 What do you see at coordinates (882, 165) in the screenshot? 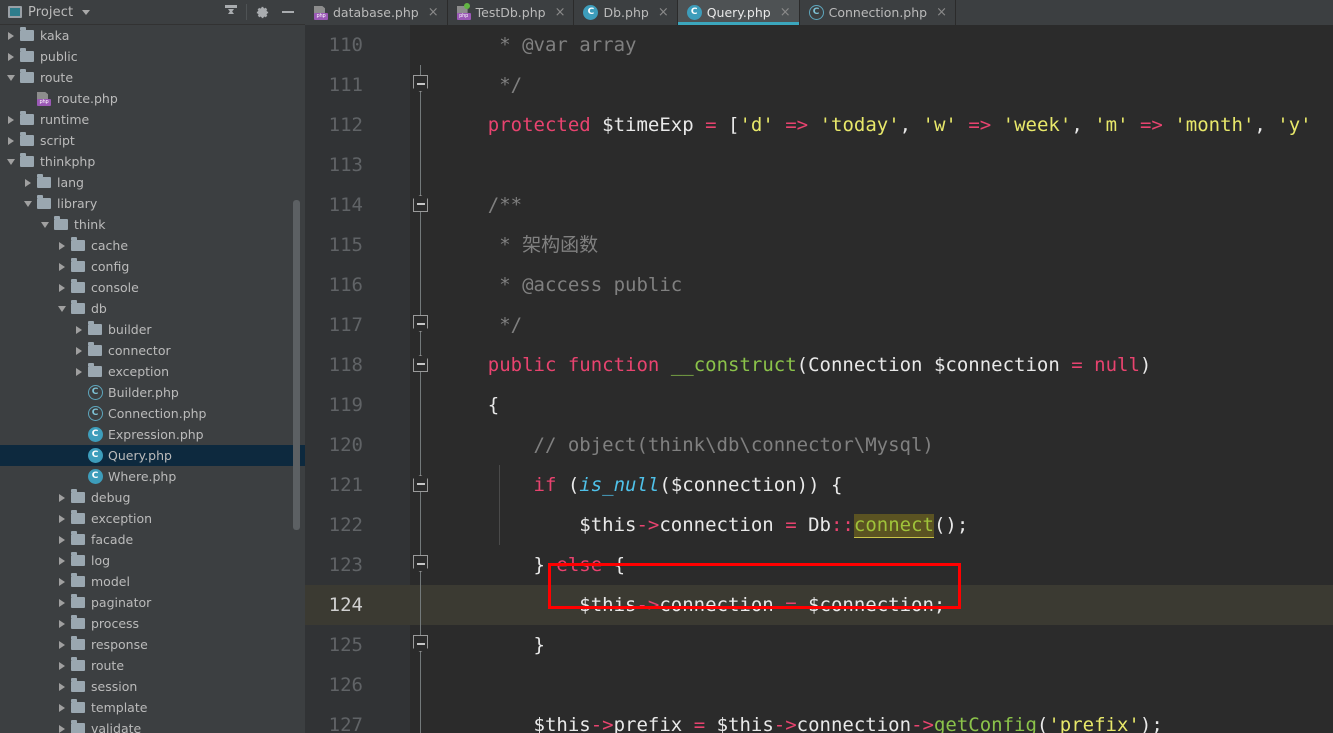
I see `code-line` at bounding box center [882, 165].